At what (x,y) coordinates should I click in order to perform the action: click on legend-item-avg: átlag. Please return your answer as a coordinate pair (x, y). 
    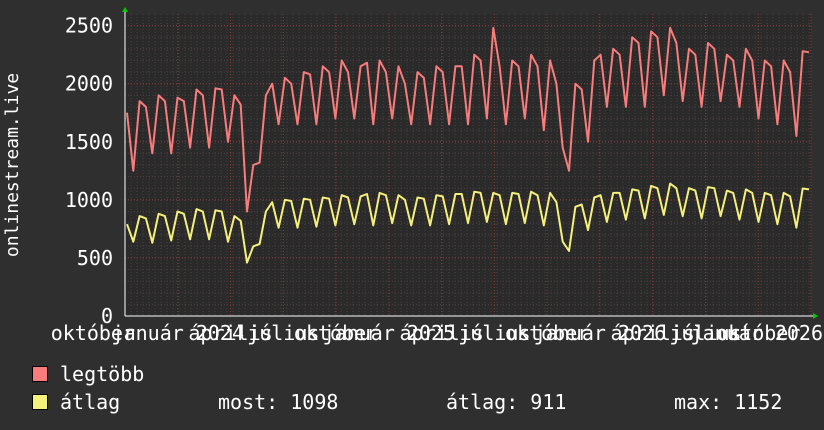
    Looking at the image, I should click on (76, 402).